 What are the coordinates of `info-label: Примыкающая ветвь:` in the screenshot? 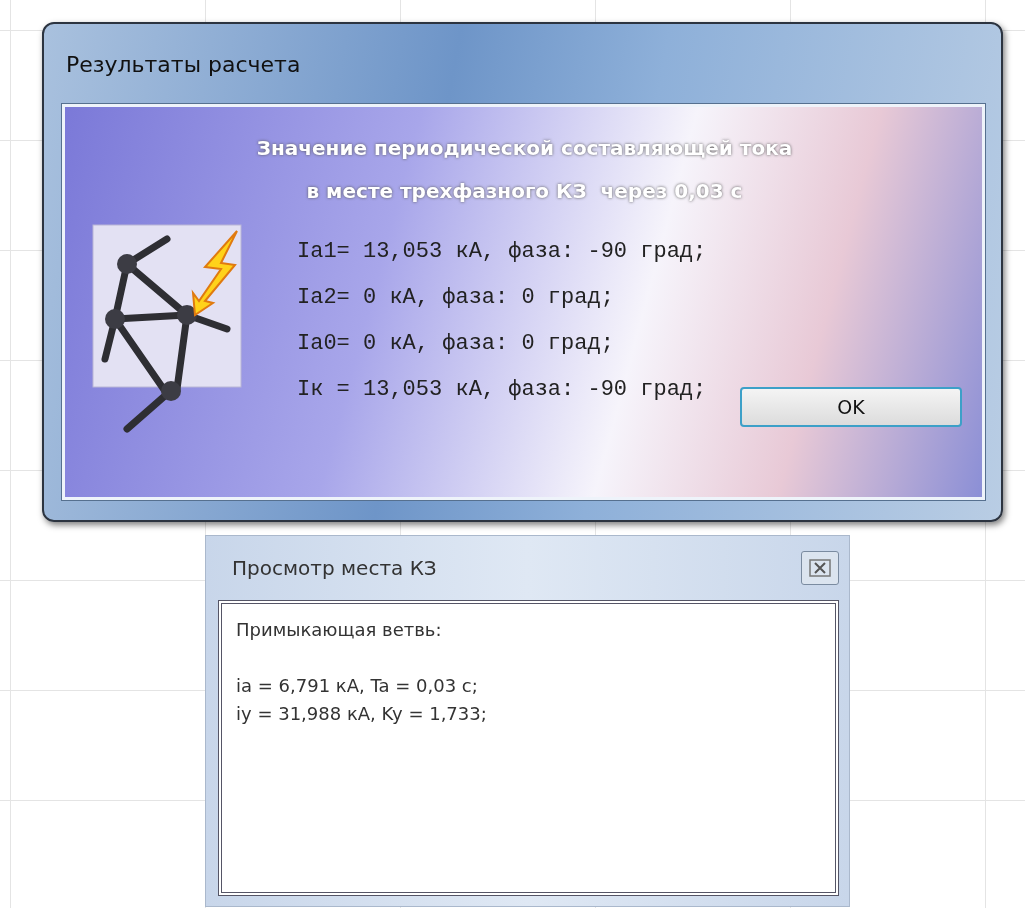 It's located at (339, 630).